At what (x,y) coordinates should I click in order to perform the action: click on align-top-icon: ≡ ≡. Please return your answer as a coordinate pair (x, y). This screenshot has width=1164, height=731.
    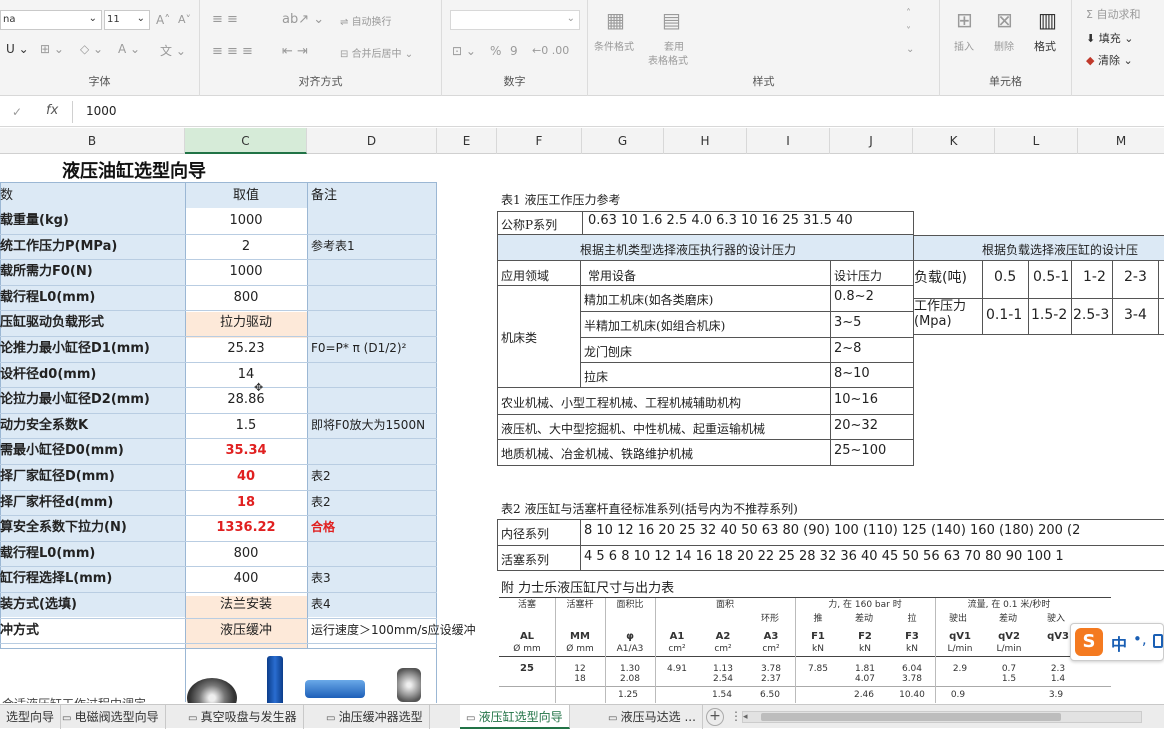
    Looking at the image, I should click on (225, 19).